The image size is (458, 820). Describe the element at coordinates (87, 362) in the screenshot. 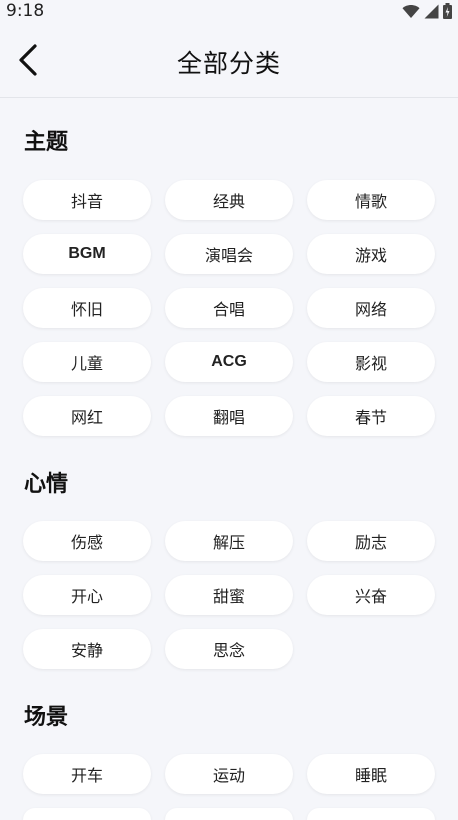

I see `chip-theme-children: 儿童` at that location.